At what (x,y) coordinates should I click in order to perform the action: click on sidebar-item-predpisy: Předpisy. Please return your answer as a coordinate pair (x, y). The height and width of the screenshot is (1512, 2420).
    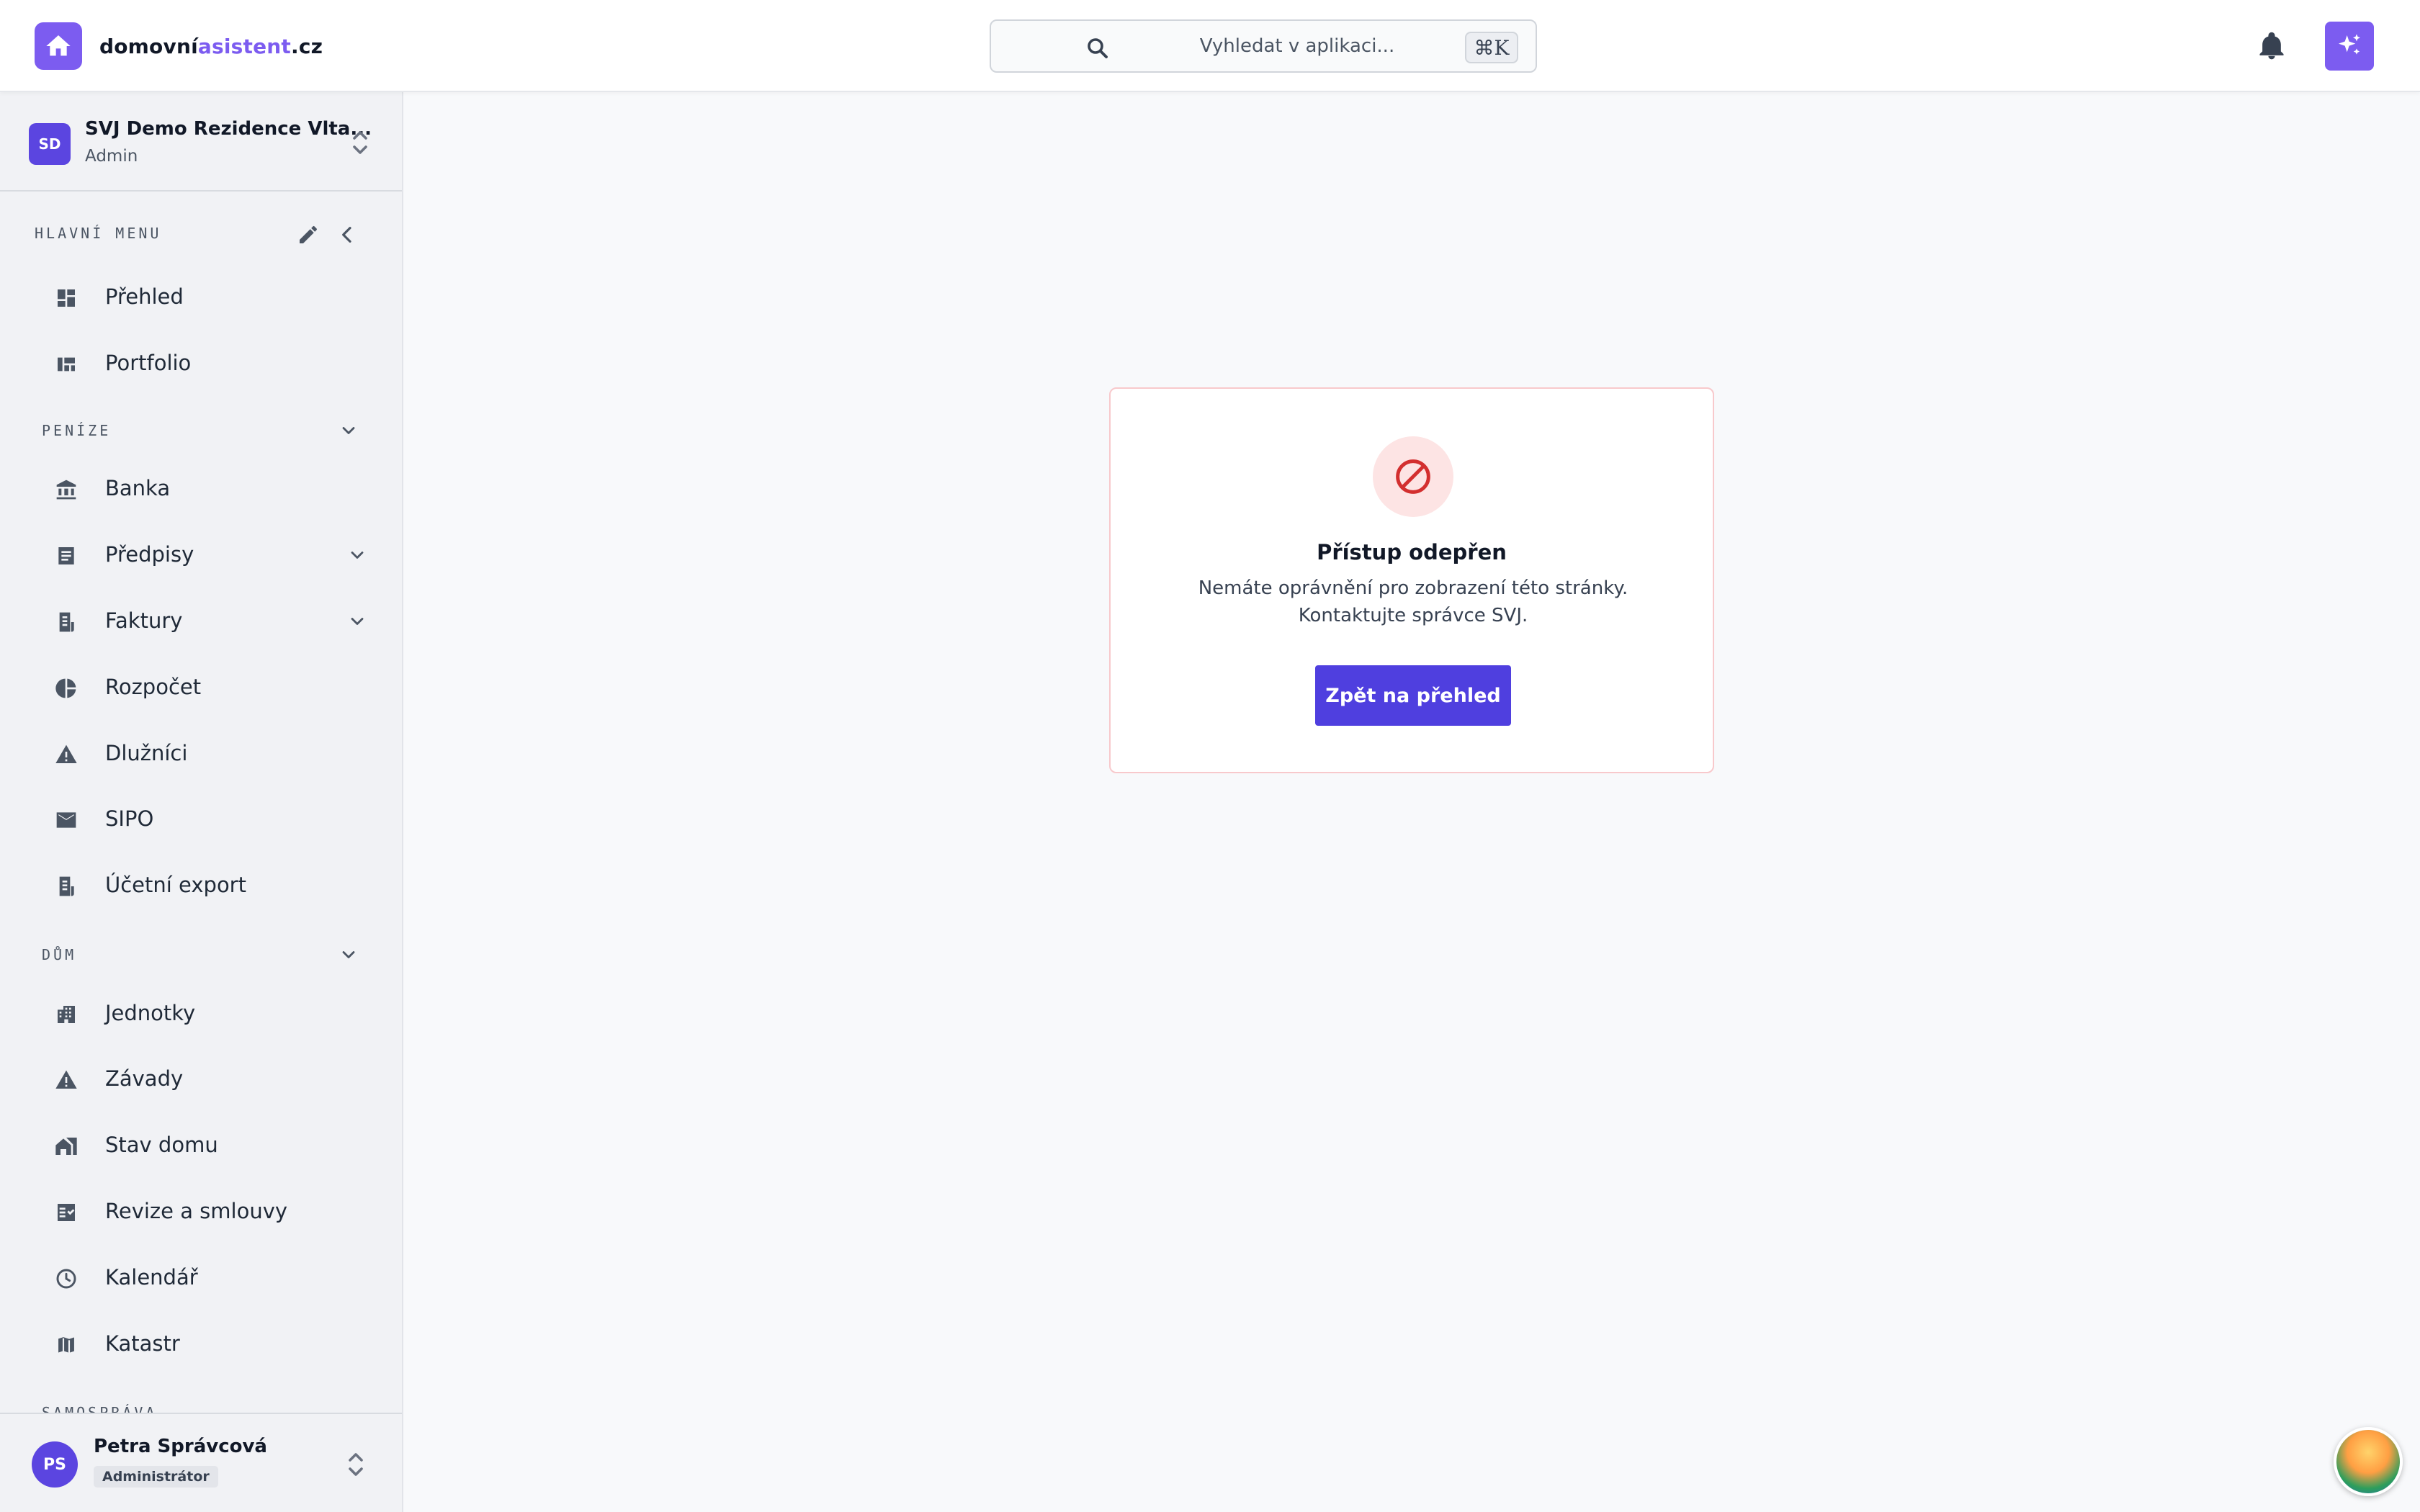
    Looking at the image, I should click on (205, 554).